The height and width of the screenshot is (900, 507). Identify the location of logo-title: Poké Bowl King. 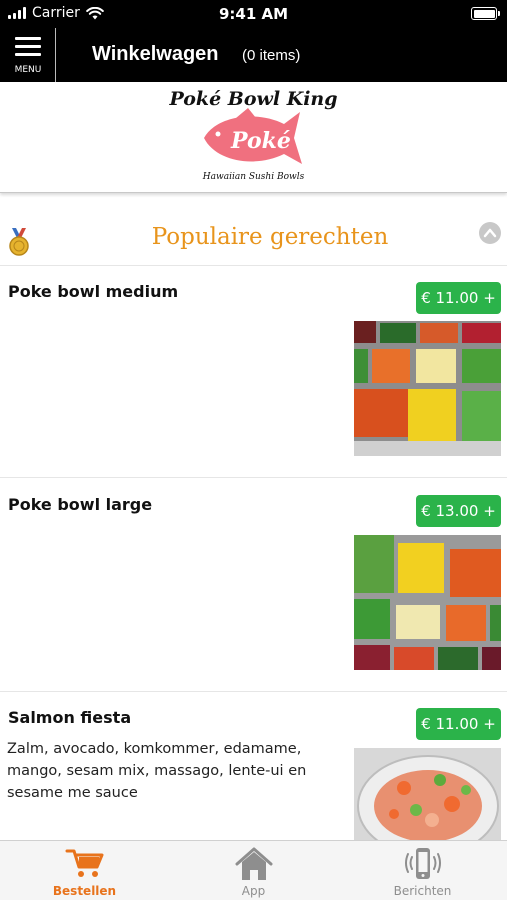
(253, 99).